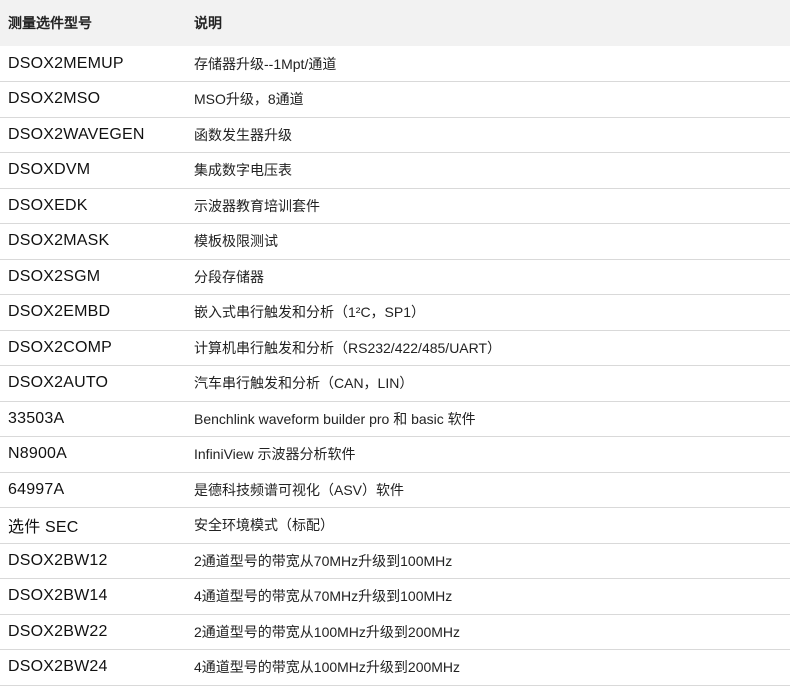 The width and height of the screenshot is (790, 694). Describe the element at coordinates (348, 347) in the screenshot. I see `description-cell: 计算机串行触发和分析（RS232/422/485/UART）` at that location.